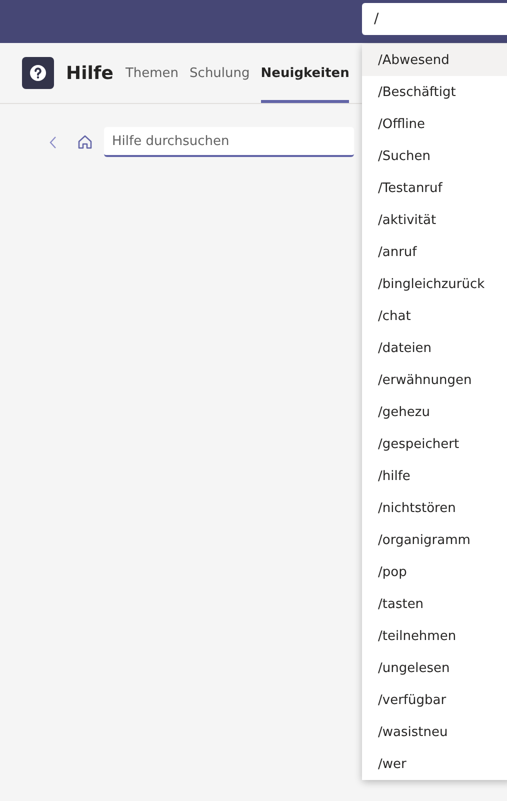 Image resolution: width=507 pixels, height=801 pixels. Describe the element at coordinates (90, 73) in the screenshot. I see `app-title: Hilfe` at that location.